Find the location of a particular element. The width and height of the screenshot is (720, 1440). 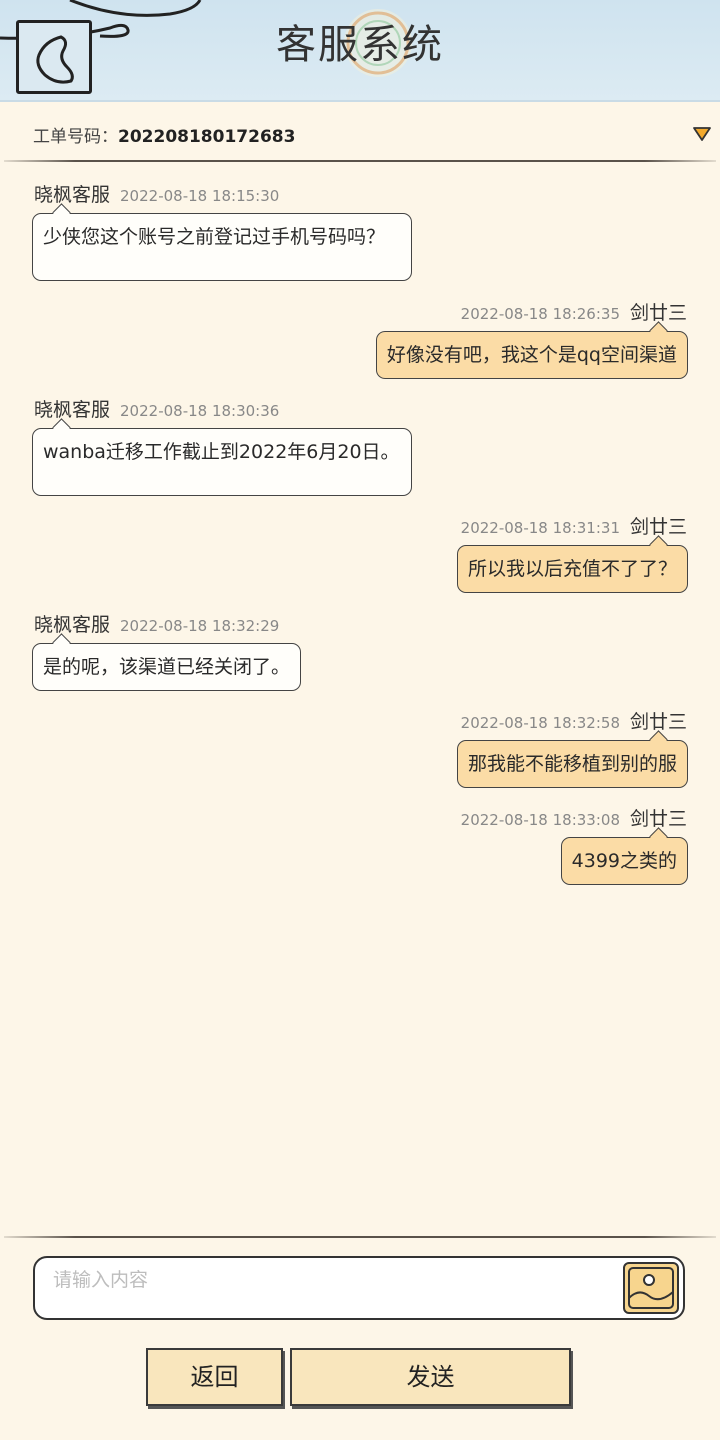

message-bubble: 是的呢，该渠道已经关闭了。 is located at coordinates (167, 662).